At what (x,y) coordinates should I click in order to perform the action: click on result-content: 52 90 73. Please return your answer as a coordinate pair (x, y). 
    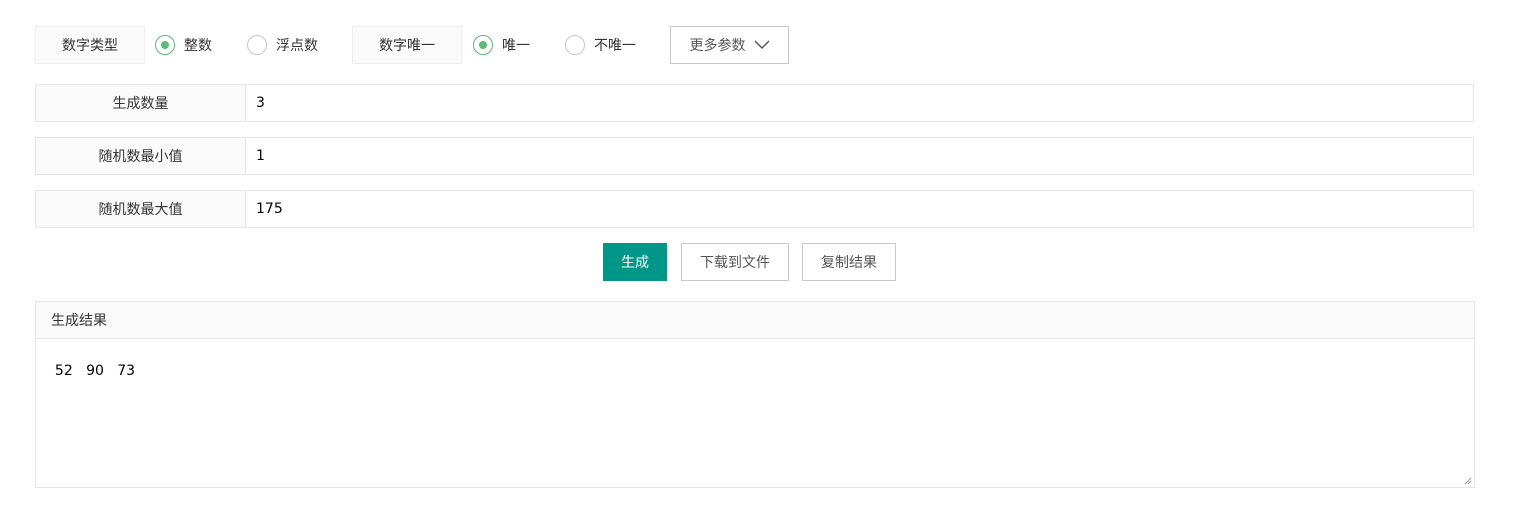
    Looking at the image, I should click on (95, 371).